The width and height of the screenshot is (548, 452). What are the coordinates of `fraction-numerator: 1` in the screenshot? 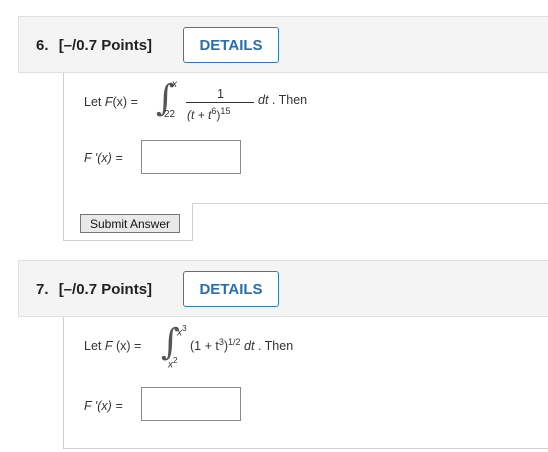 It's located at (220, 94).